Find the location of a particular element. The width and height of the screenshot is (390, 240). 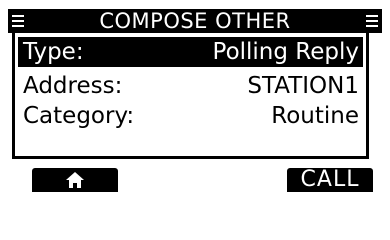

title-bar: COMPOSE OTHER is located at coordinates (195, 21).